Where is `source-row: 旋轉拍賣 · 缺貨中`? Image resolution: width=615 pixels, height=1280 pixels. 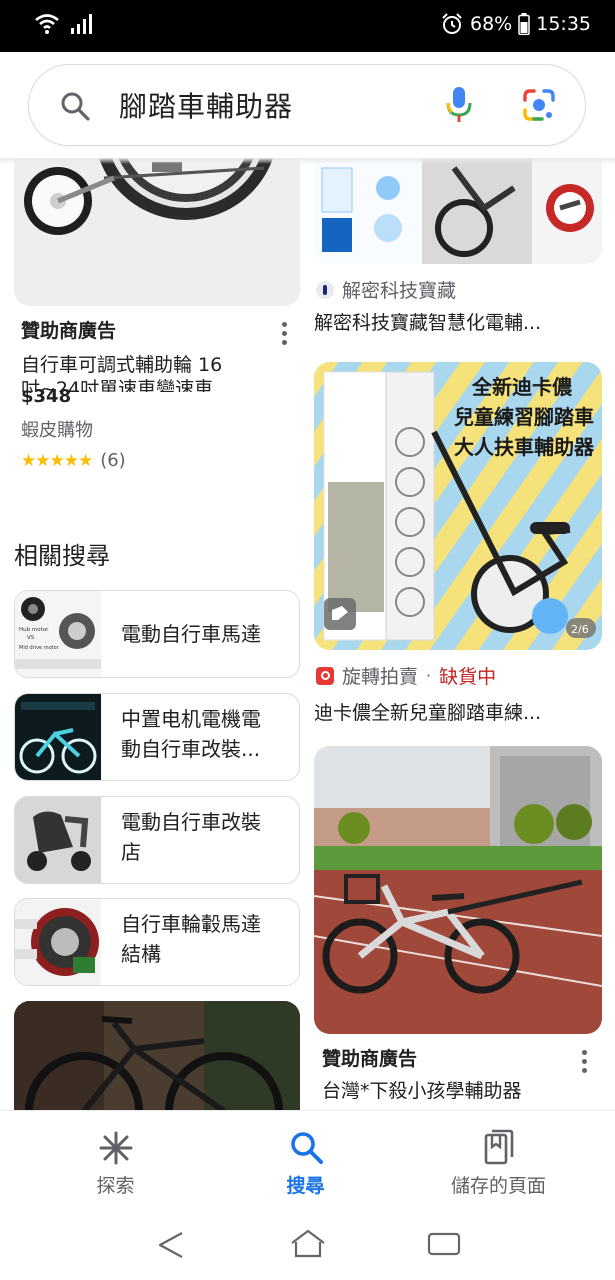 source-row: 旋轉拍賣 · 缺貨中 is located at coordinates (406, 675).